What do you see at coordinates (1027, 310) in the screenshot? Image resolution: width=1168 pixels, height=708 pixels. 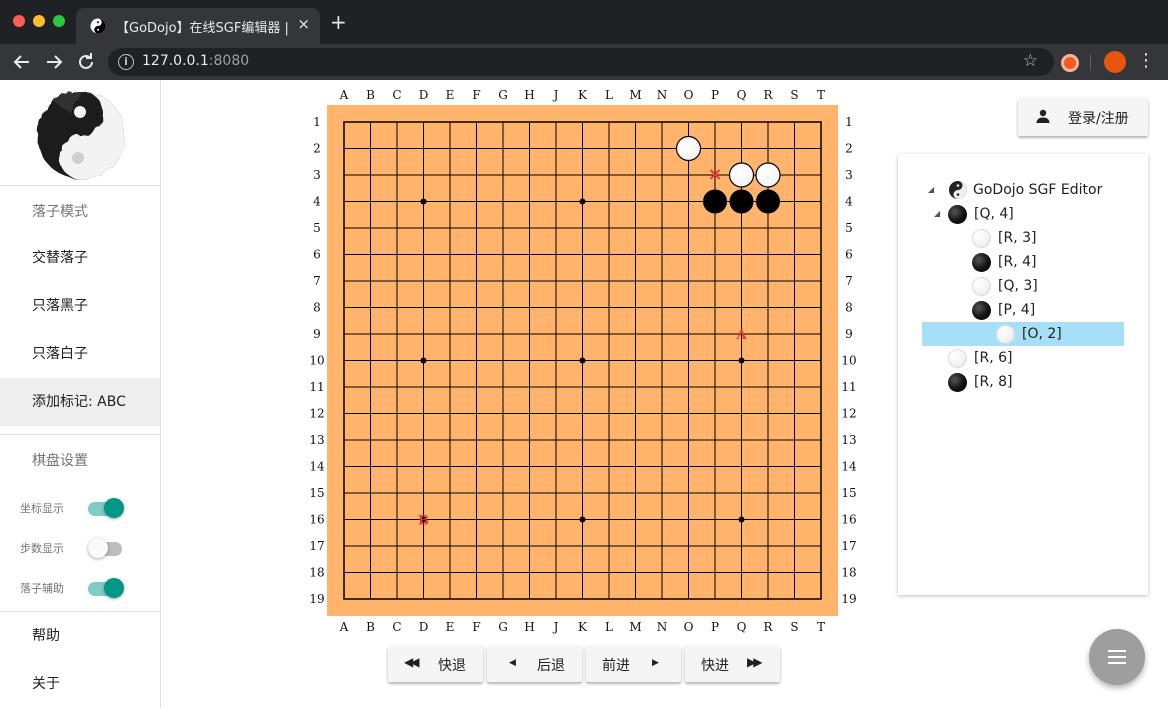 I see `tree-node: [P, 4]` at bounding box center [1027, 310].